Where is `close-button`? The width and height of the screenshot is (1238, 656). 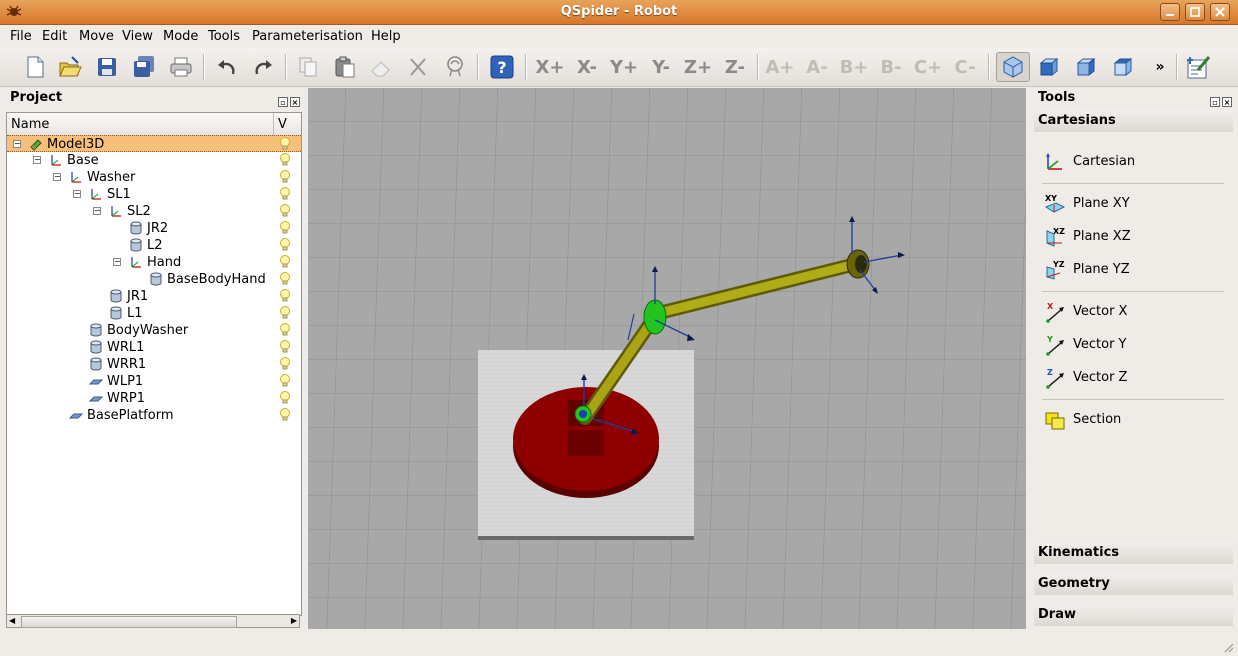
close-button is located at coordinates (1220, 12).